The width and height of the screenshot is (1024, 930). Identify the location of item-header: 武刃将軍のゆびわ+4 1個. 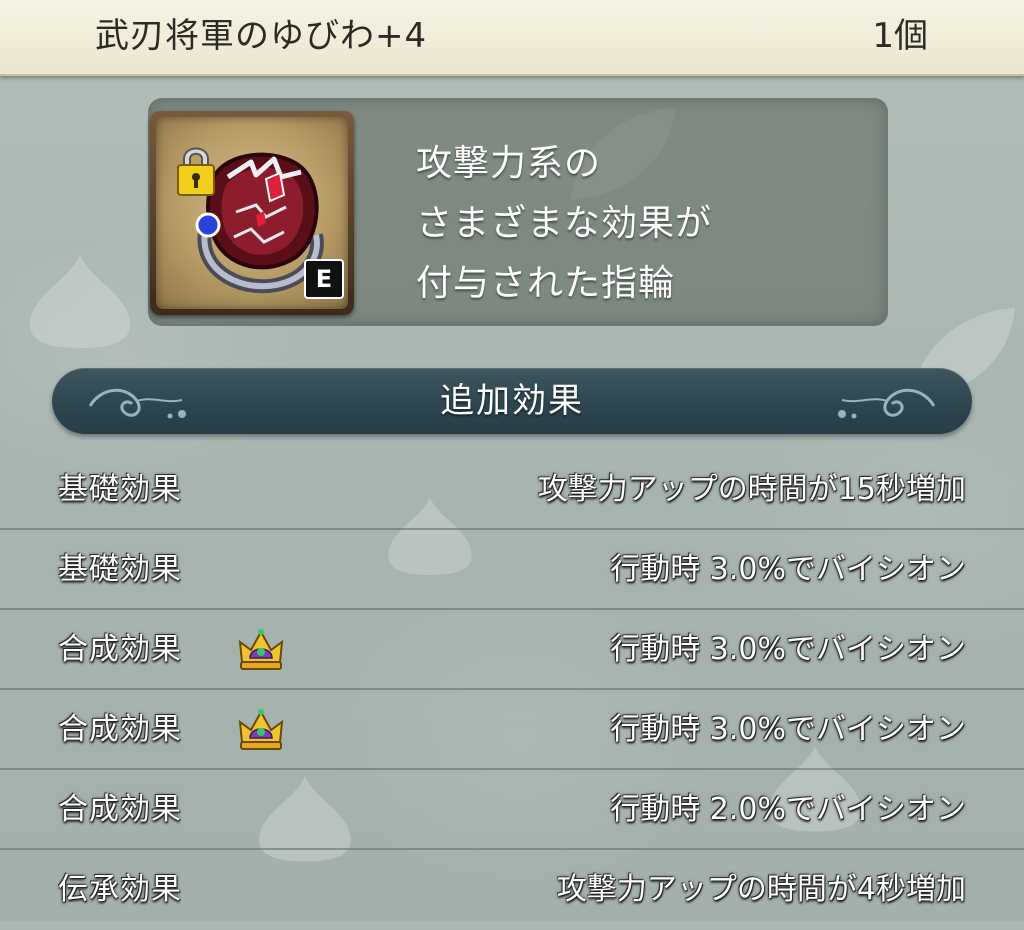
(512, 38).